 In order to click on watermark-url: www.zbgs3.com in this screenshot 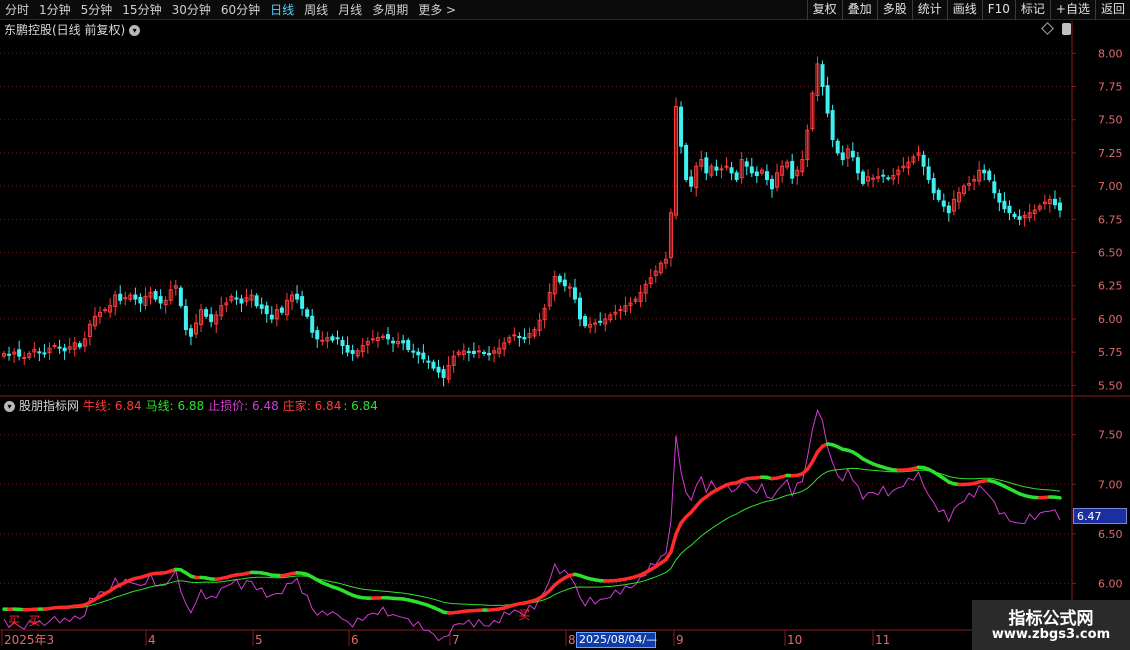, I will do `click(1051, 634)`.